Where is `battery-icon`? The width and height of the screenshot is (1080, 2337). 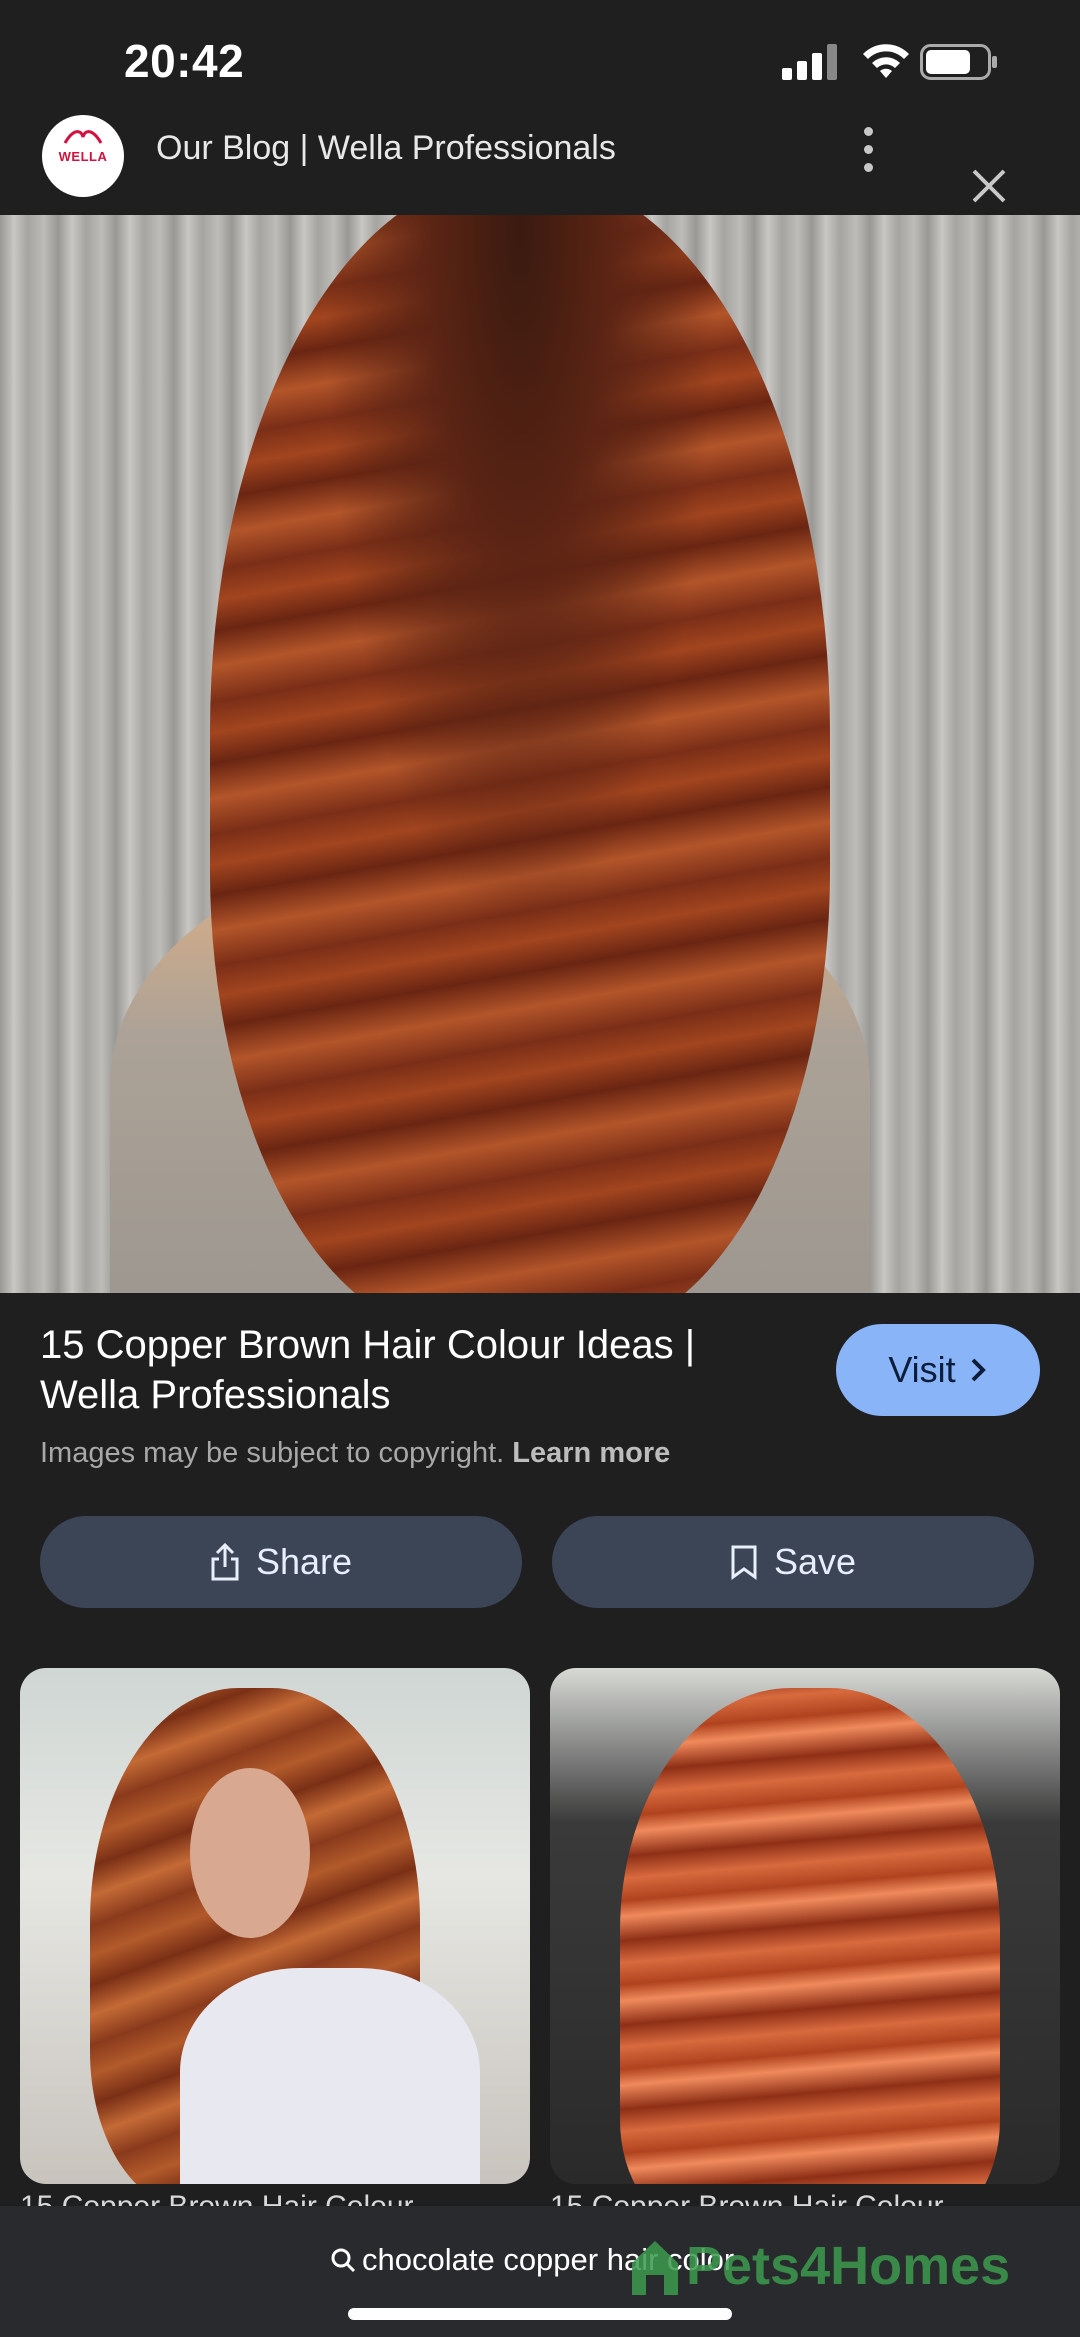
battery-icon is located at coordinates (958, 62).